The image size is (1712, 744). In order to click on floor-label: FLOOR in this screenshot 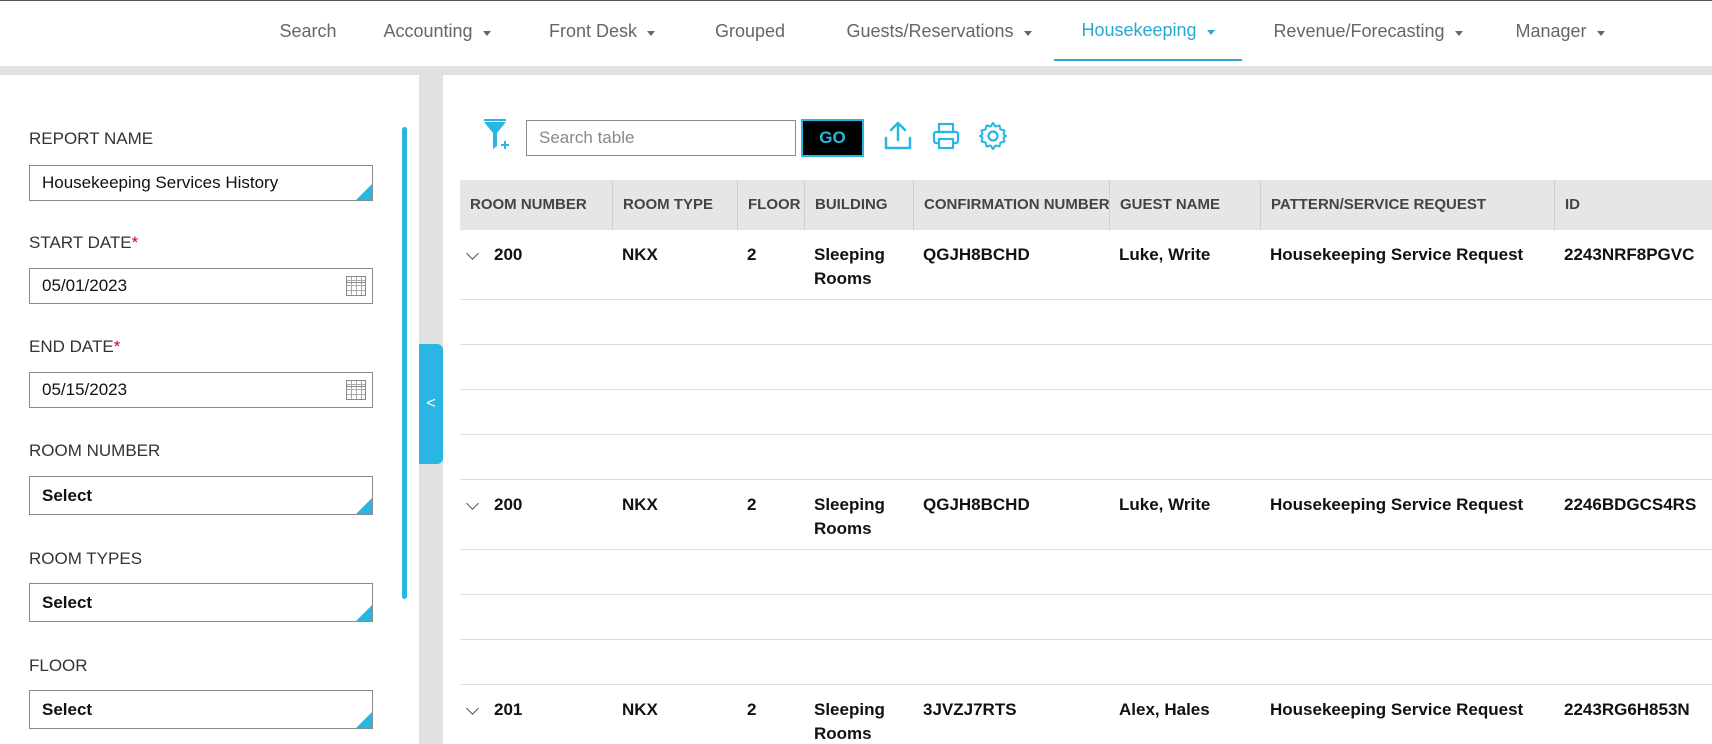, I will do `click(58, 665)`.